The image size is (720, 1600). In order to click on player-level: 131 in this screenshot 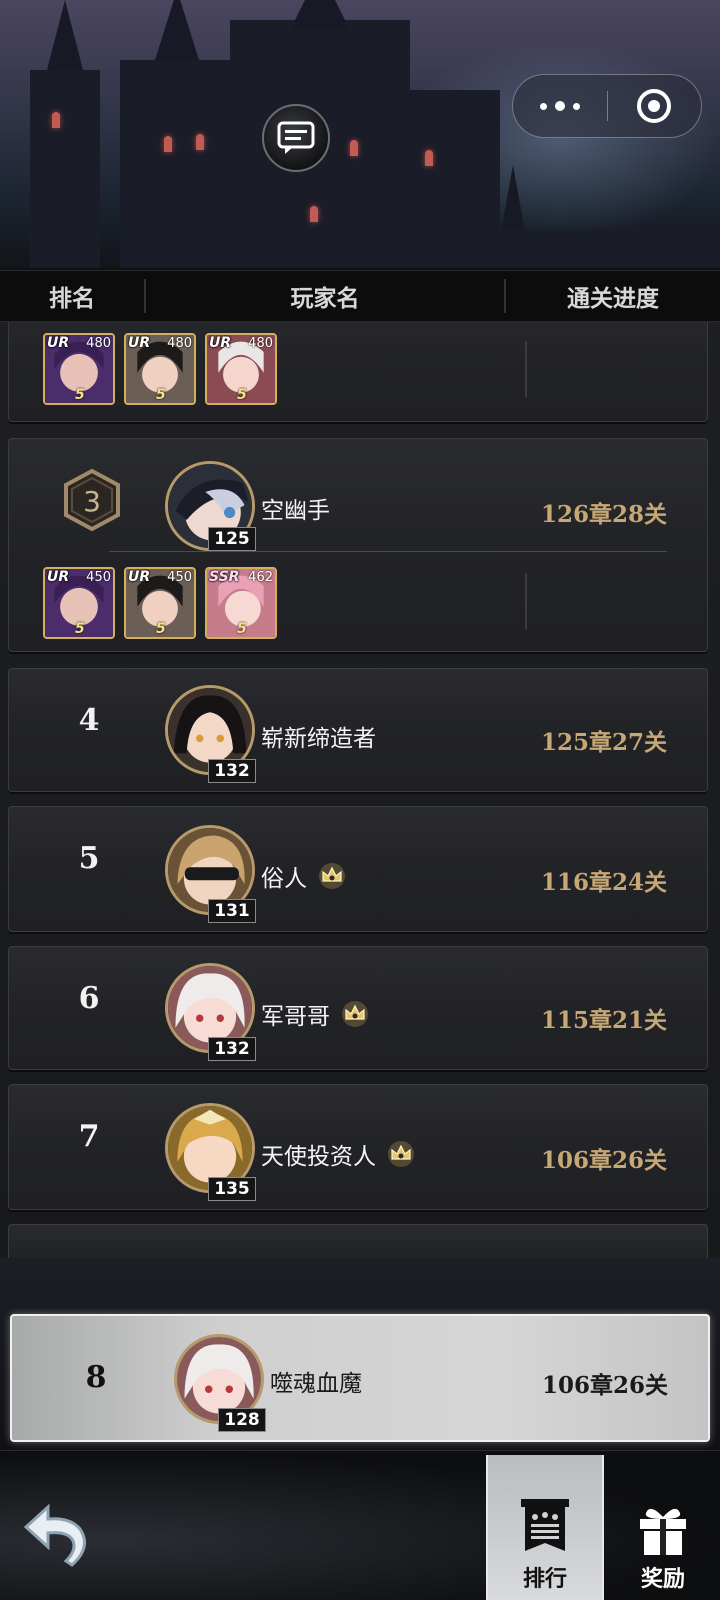, I will do `click(232, 911)`.